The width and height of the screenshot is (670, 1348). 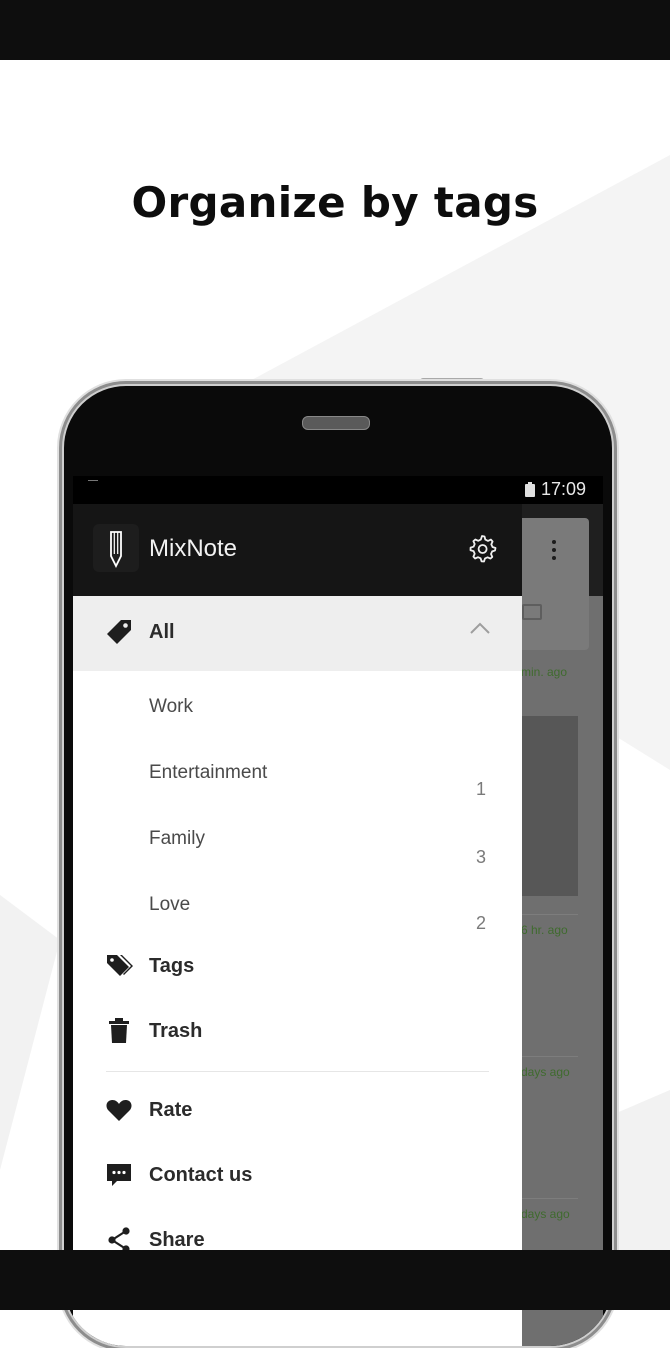 What do you see at coordinates (297, 550) in the screenshot?
I see `drawer-header: MixNote` at bounding box center [297, 550].